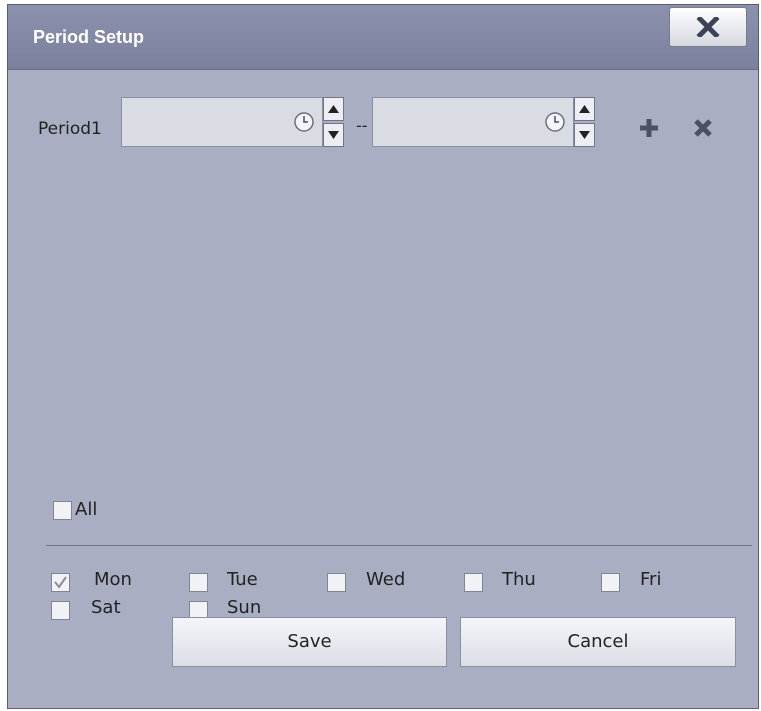 This screenshot has width=761, height=711. I want to click on end-time-input, so click(473, 122).